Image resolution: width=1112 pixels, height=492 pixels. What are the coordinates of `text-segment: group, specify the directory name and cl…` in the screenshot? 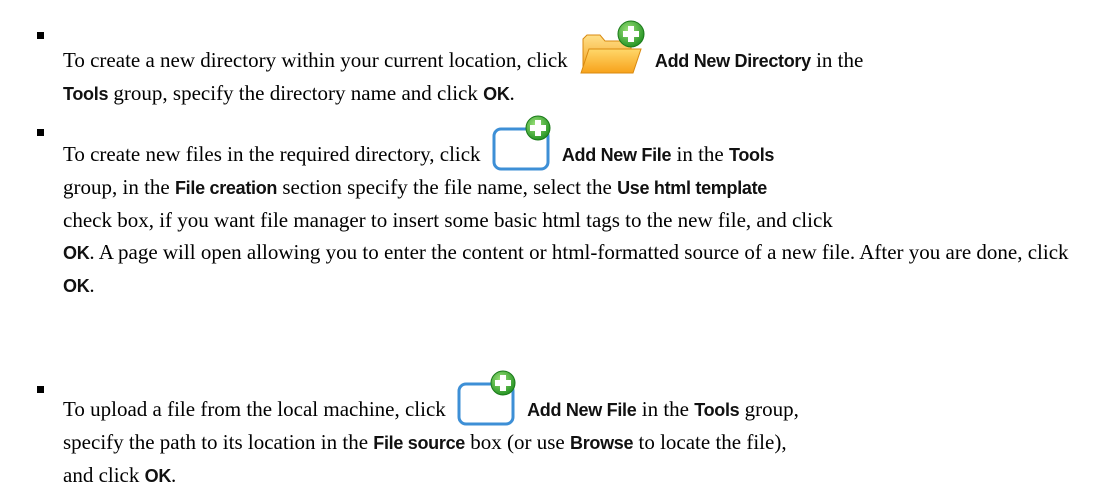 It's located at (295, 93).